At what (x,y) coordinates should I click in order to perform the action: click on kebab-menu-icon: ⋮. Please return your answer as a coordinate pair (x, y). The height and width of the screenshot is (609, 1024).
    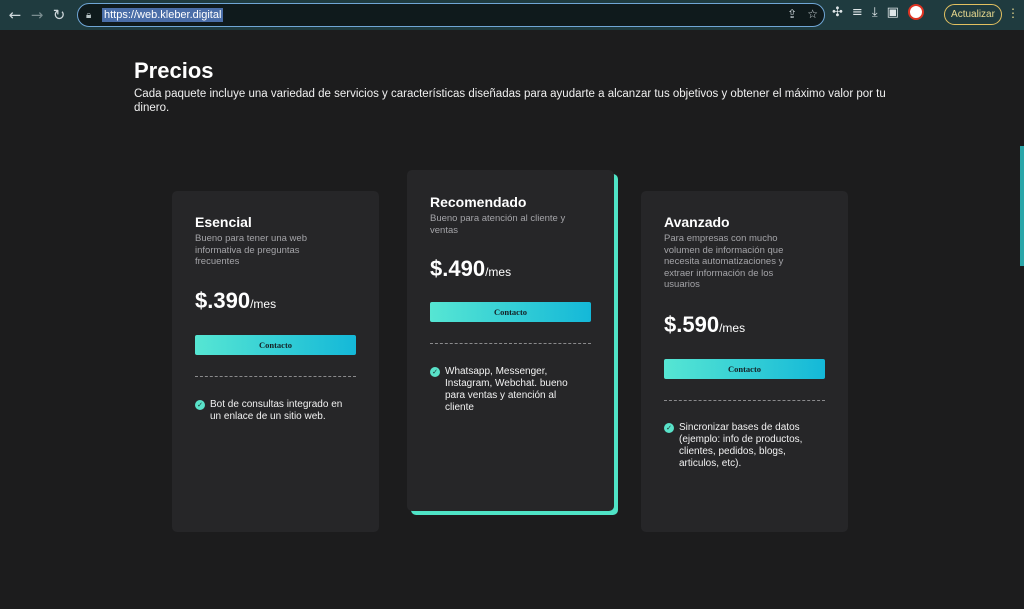
    Looking at the image, I should click on (1013, 13).